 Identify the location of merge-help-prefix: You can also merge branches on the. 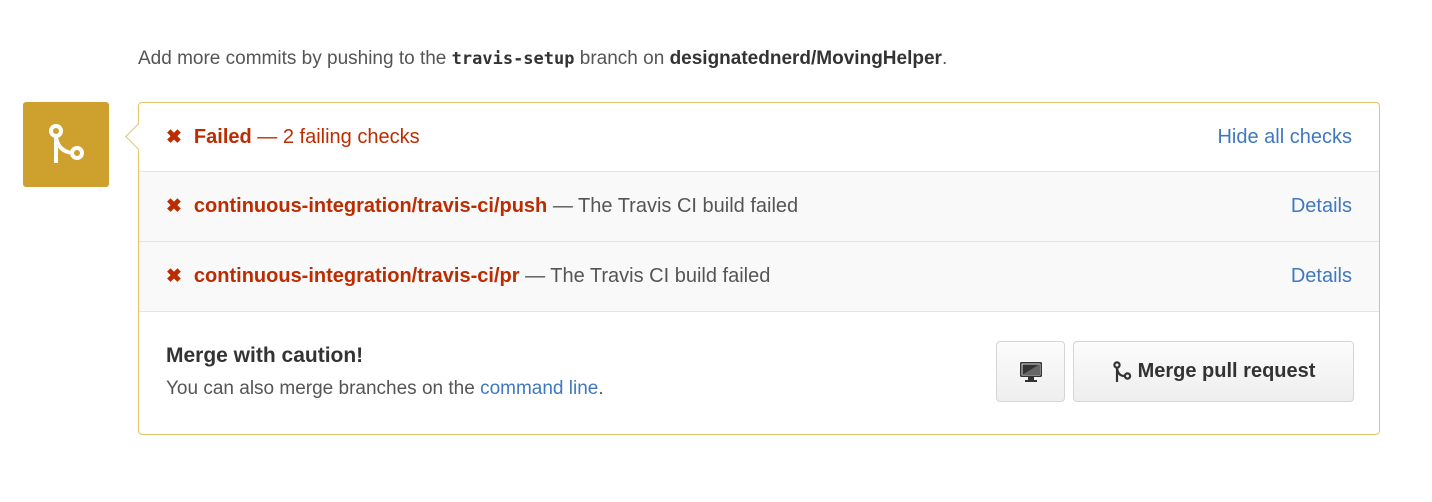
(320, 388).